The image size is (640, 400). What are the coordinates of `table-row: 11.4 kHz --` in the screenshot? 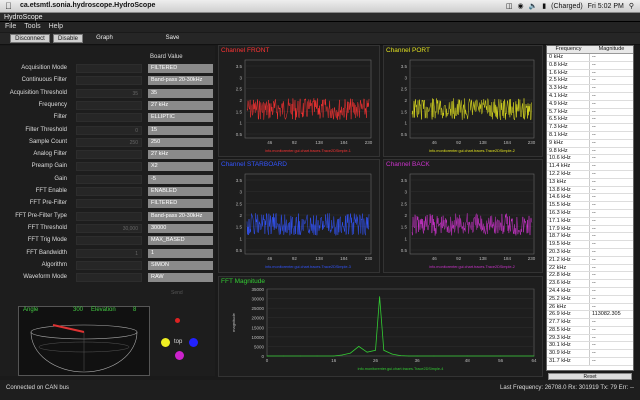 It's located at (590, 167).